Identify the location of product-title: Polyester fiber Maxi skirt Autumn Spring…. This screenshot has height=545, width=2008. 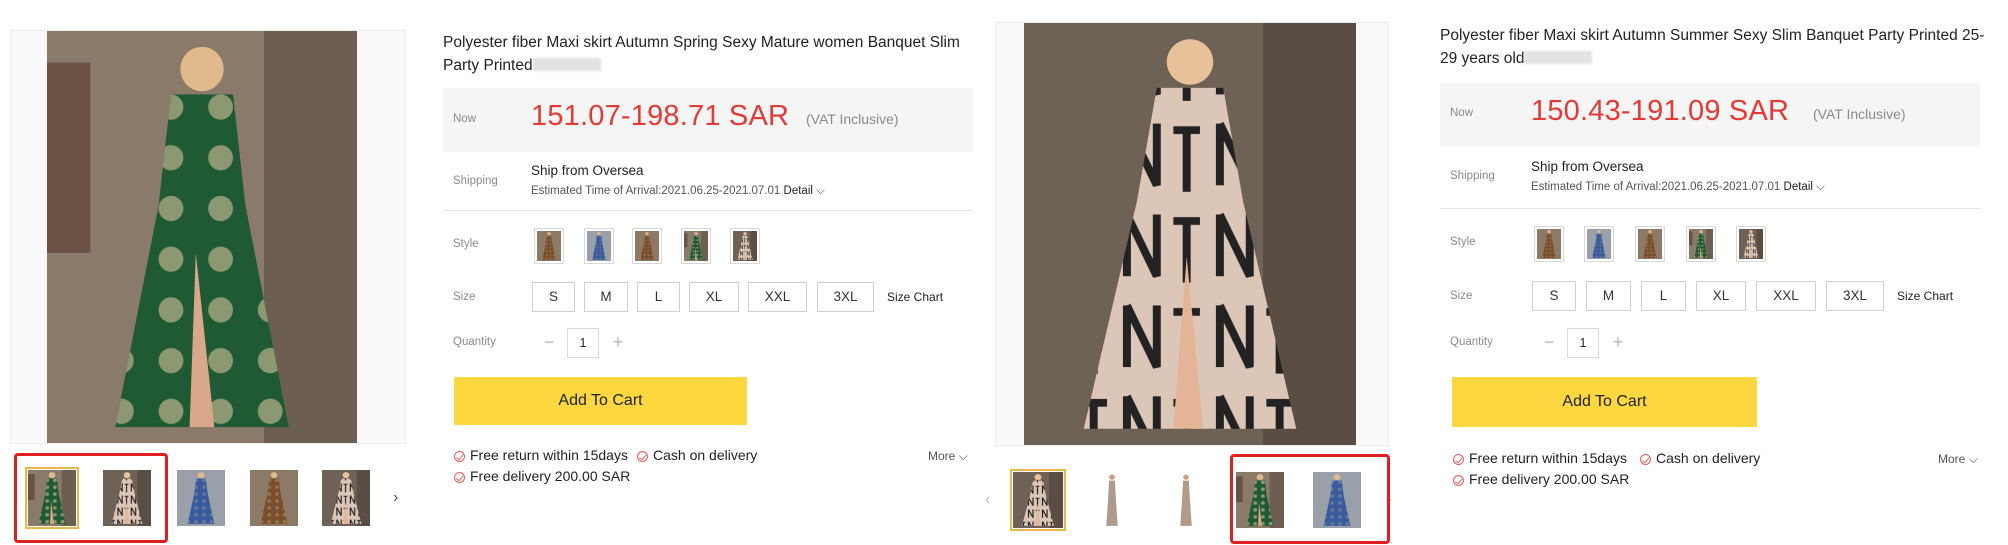
(701, 54).